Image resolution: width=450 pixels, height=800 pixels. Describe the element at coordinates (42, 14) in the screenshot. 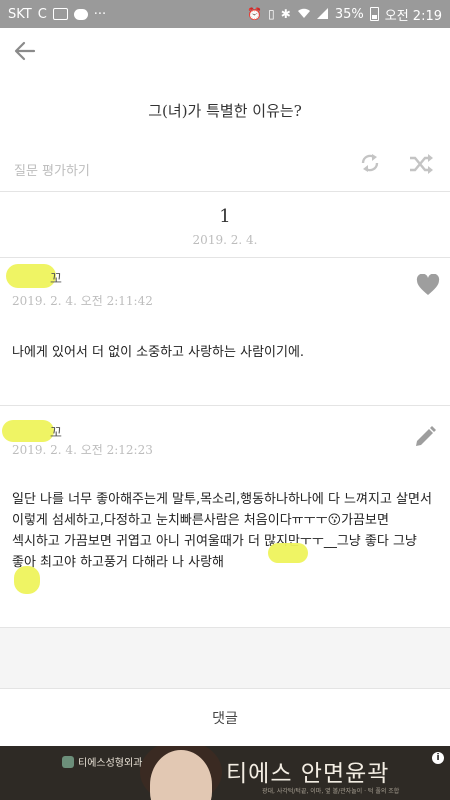

I see `carrier-extra: C` at that location.